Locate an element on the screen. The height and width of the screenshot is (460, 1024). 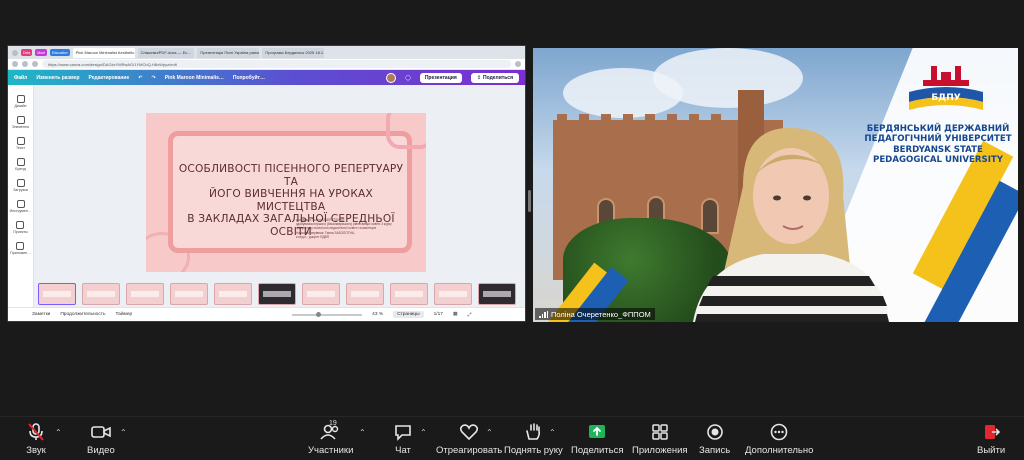
leave-button: Выйти is located at coordinates (991, 439).